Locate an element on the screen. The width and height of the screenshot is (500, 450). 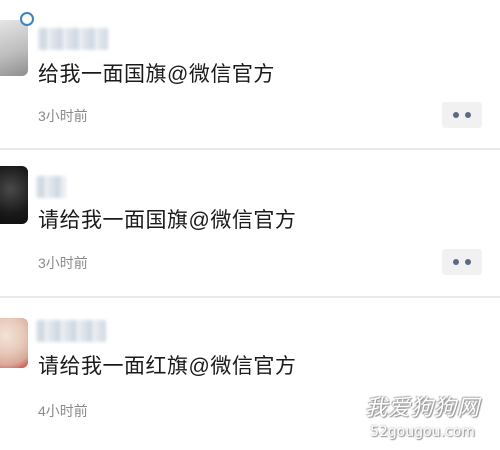
post-content: 请给我一面国旗@微信官方 is located at coordinates (167, 220).